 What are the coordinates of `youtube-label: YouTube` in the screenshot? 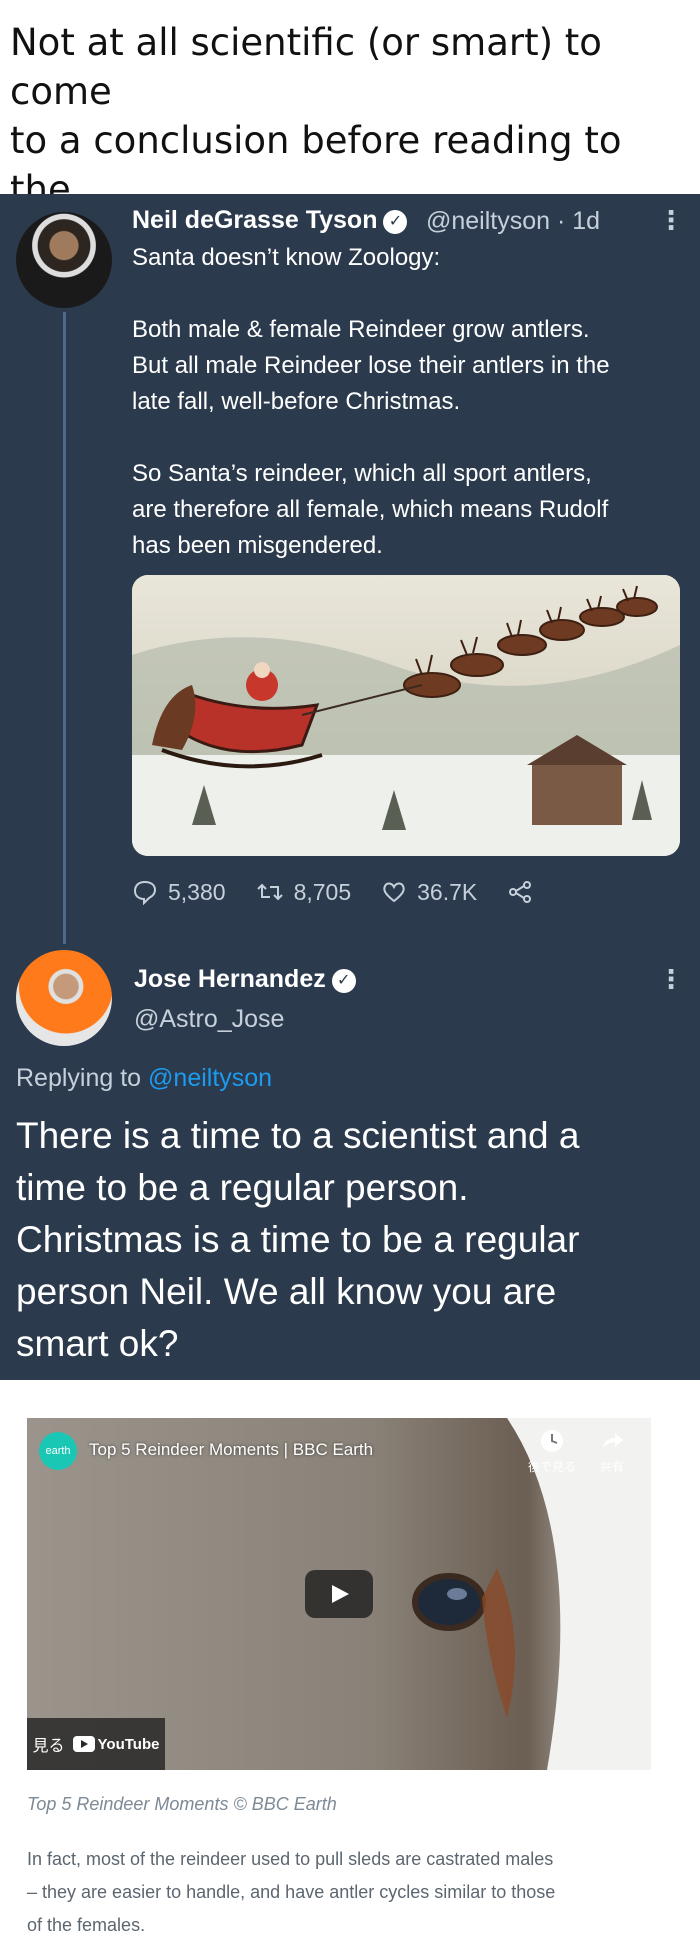 It's located at (128, 1744).